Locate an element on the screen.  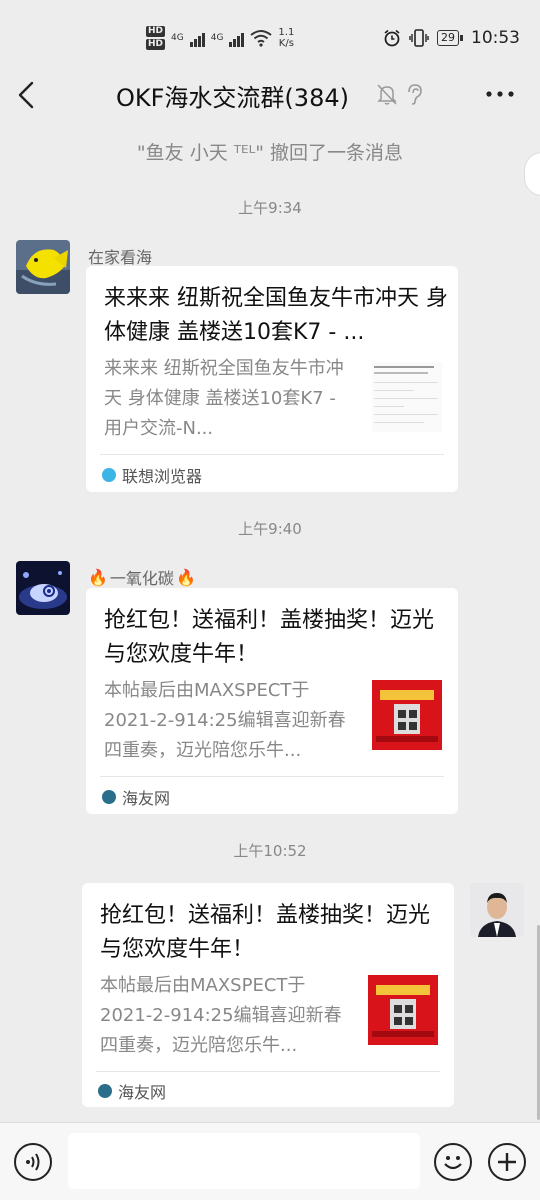
network-type-1: 4G is located at coordinates (177, 38).